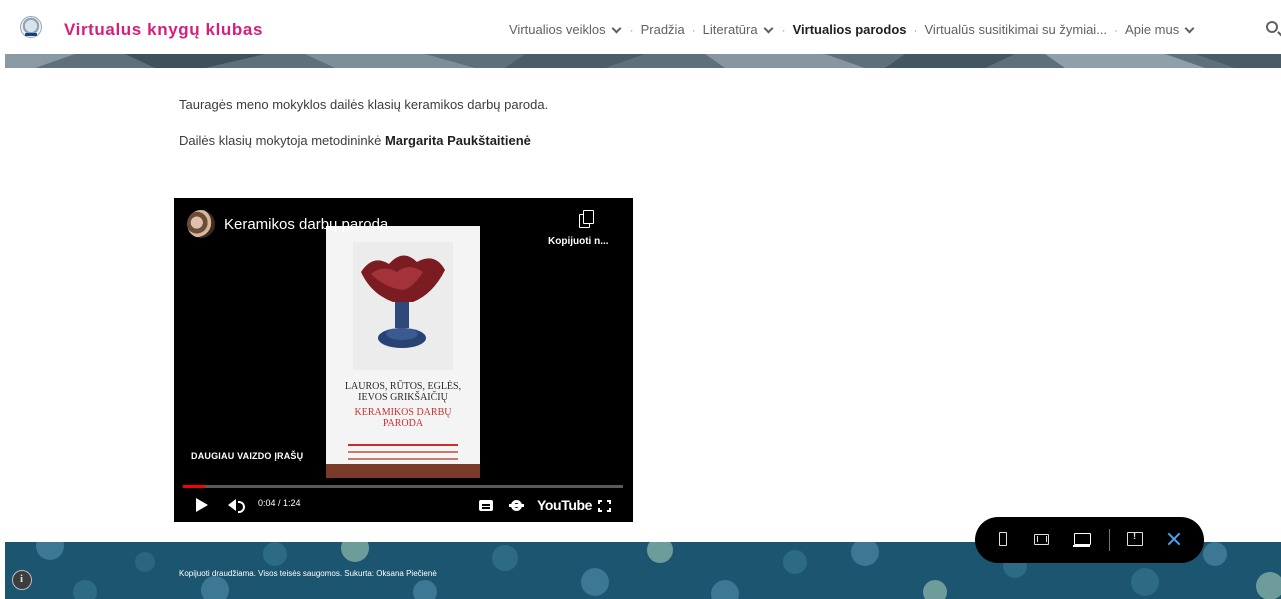 This screenshot has width=1281, height=599. What do you see at coordinates (1135, 538) in the screenshot?
I see `feedback-icon` at bounding box center [1135, 538].